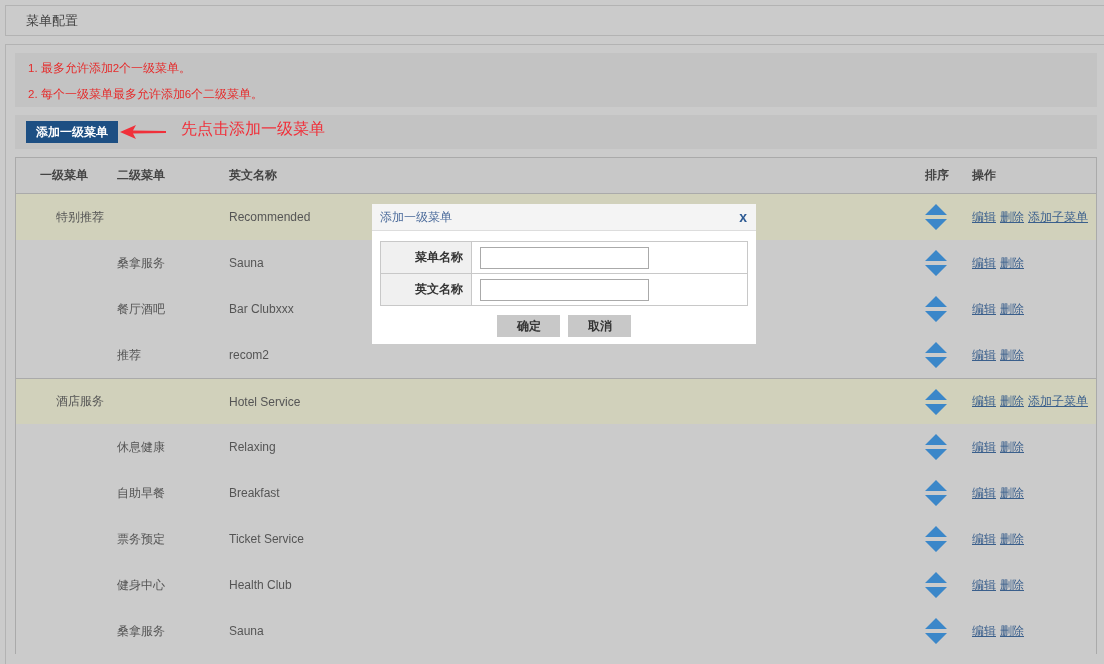 This screenshot has width=1104, height=664. Describe the element at coordinates (265, 401) in the screenshot. I see `table-cell: Hotel Service` at that location.